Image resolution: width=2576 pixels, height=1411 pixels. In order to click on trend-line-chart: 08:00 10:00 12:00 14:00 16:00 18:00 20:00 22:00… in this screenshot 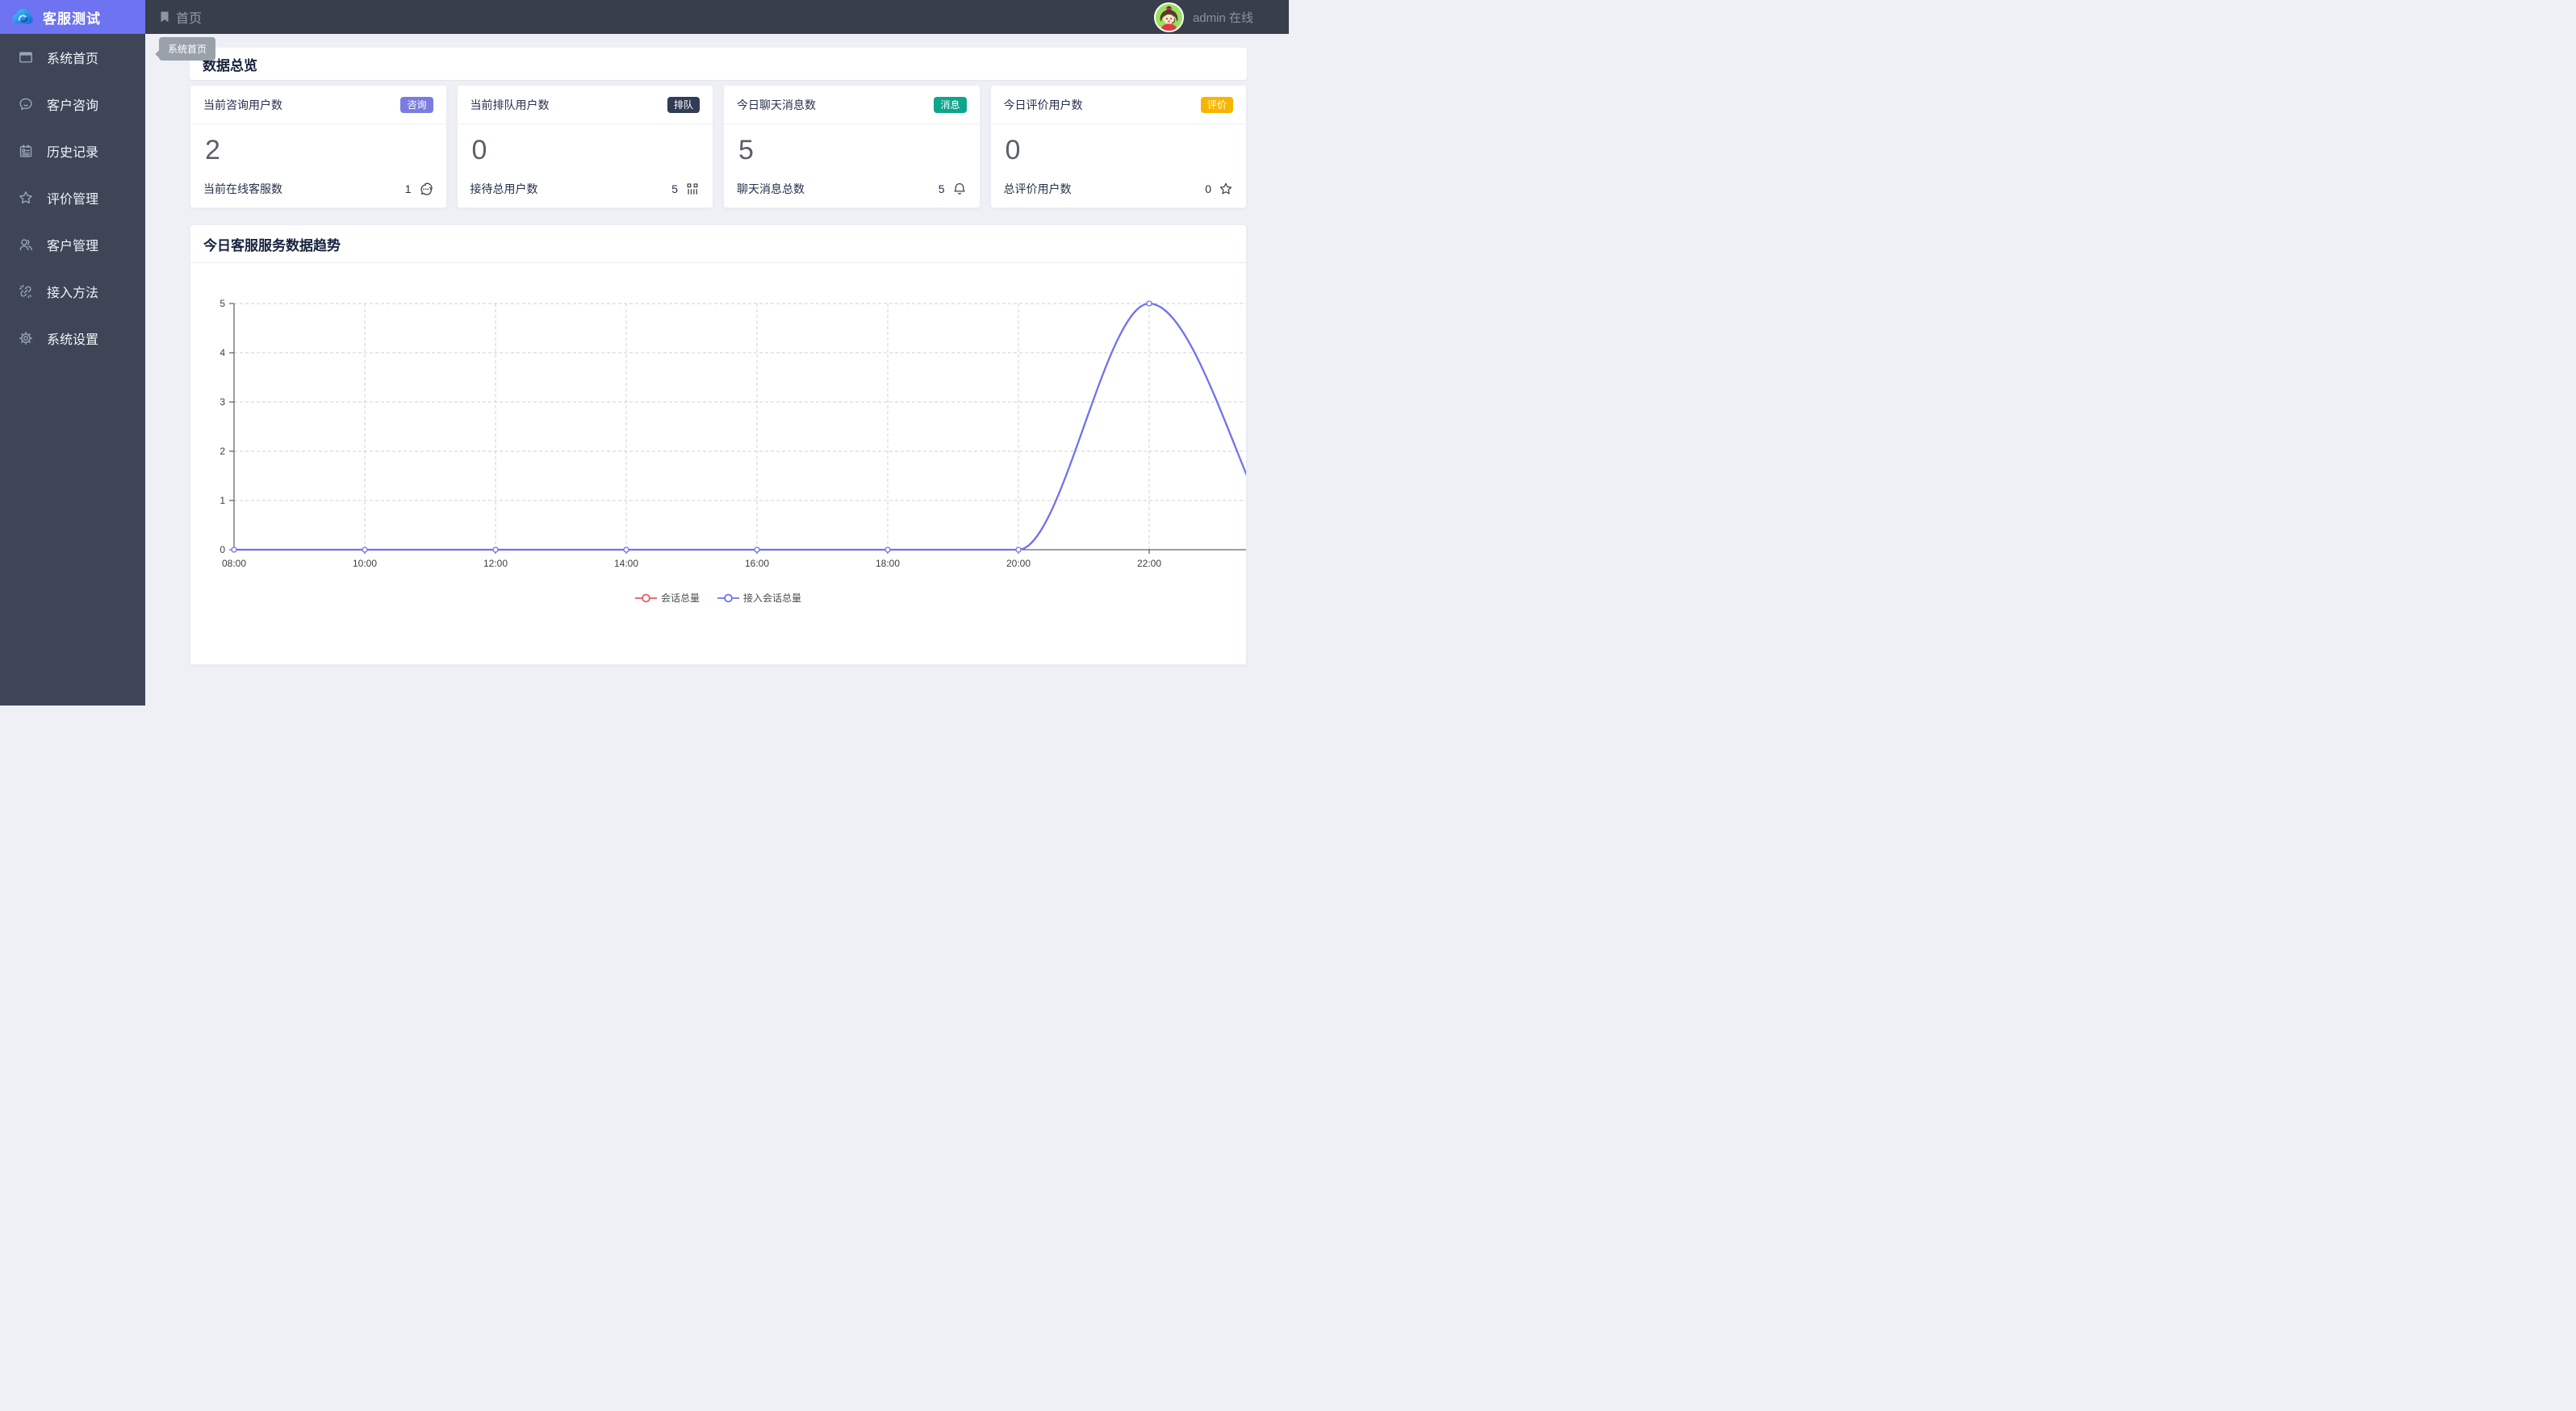, I will do `click(718, 422)`.